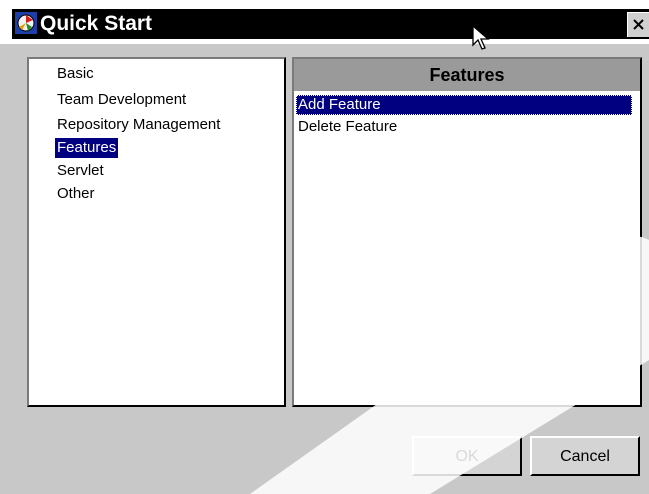 Image resolution: width=649 pixels, height=494 pixels. I want to click on window-title: Quick Start, so click(96, 23).